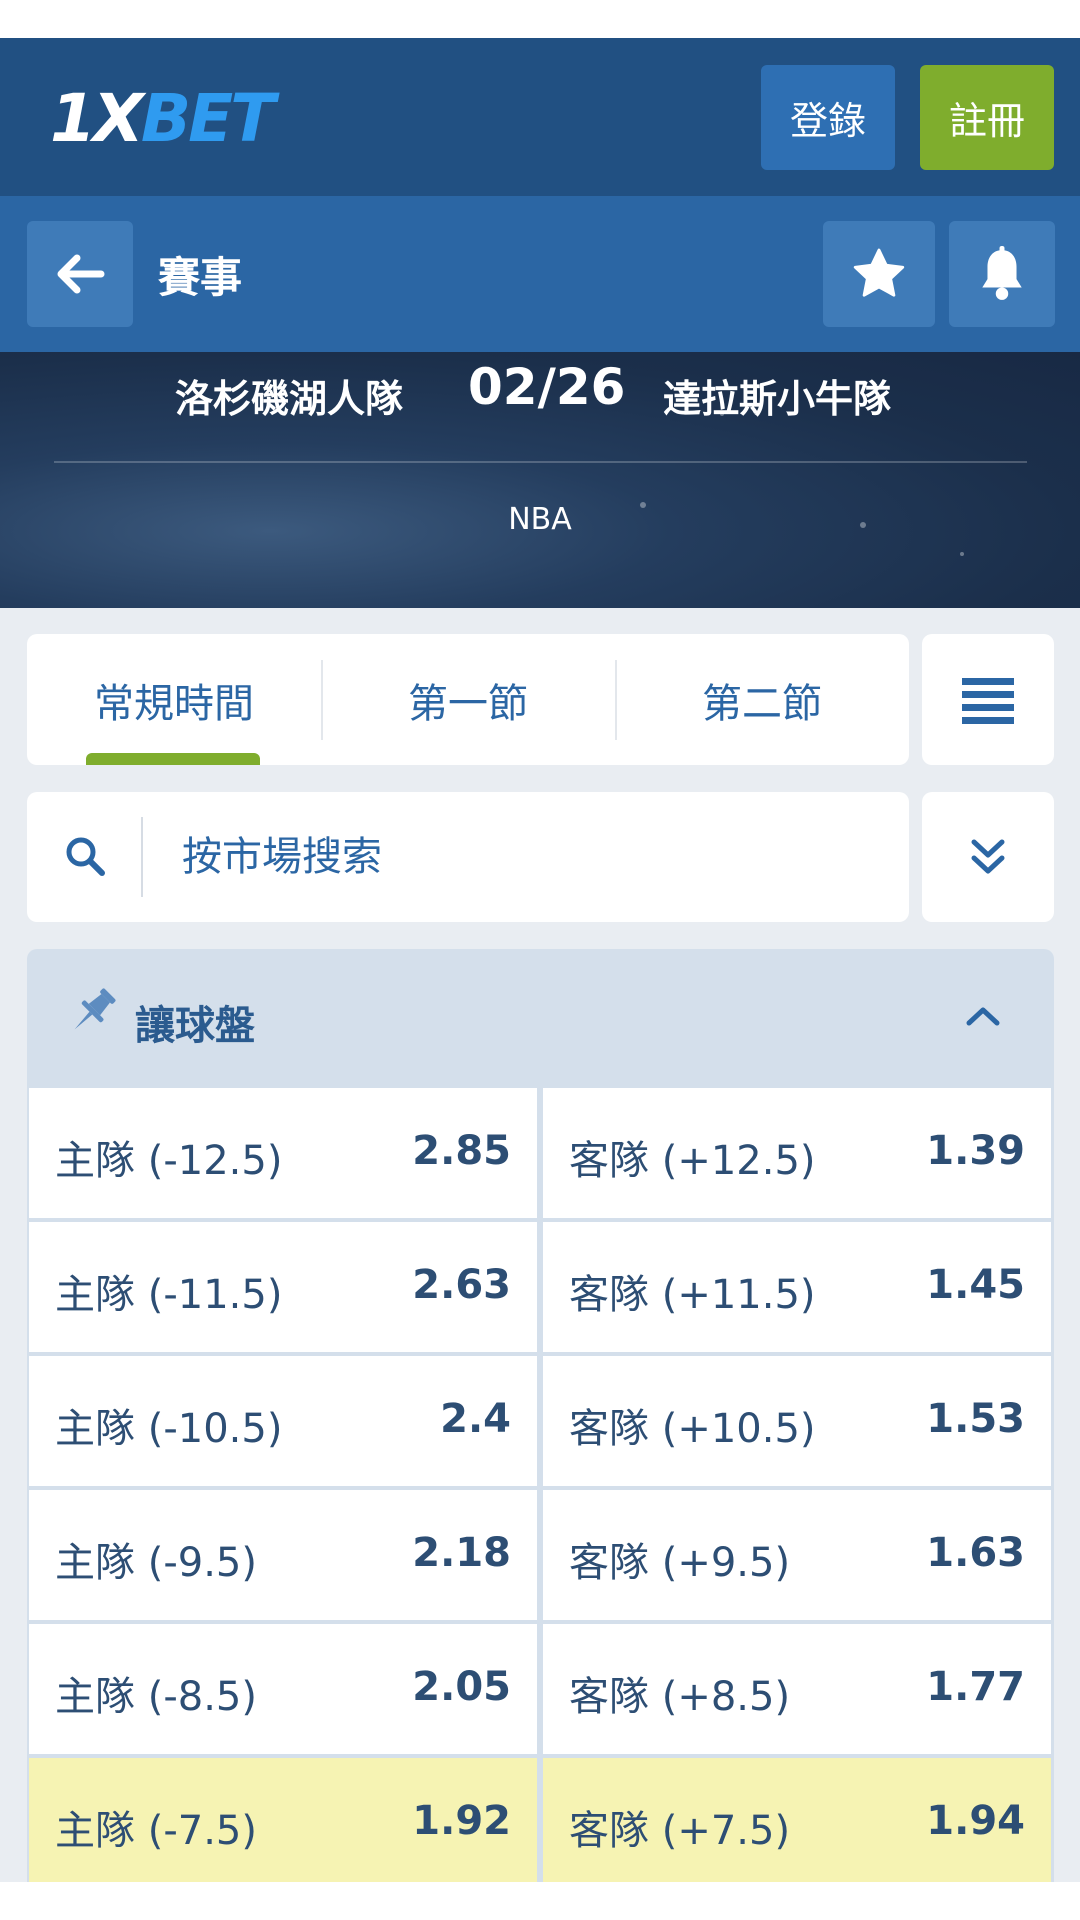  I want to click on page-nav-bar: 賽事, so click(540, 274).